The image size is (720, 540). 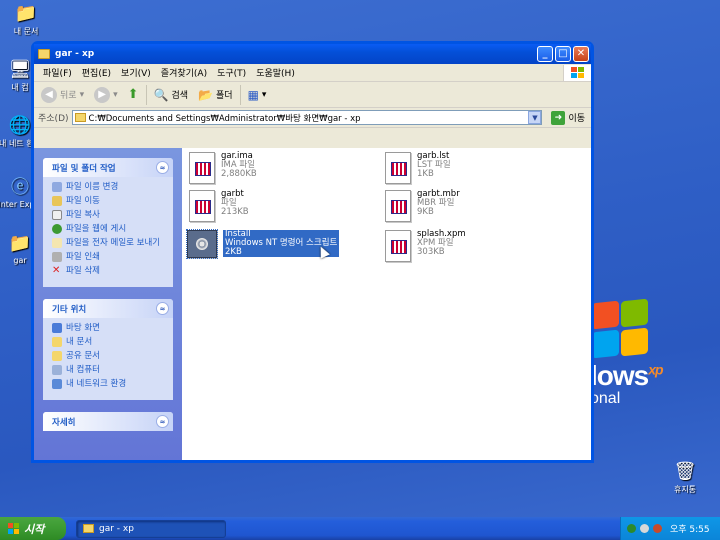 What do you see at coordinates (109, 229) in the screenshot?
I see `task-publish-web: 파일을 웹에 게시` at bounding box center [109, 229].